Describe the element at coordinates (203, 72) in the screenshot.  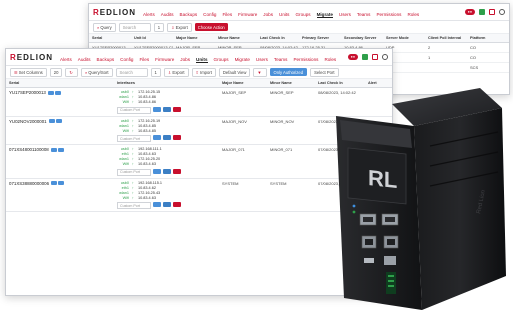
I see `import-button: ⇧Import` at that location.